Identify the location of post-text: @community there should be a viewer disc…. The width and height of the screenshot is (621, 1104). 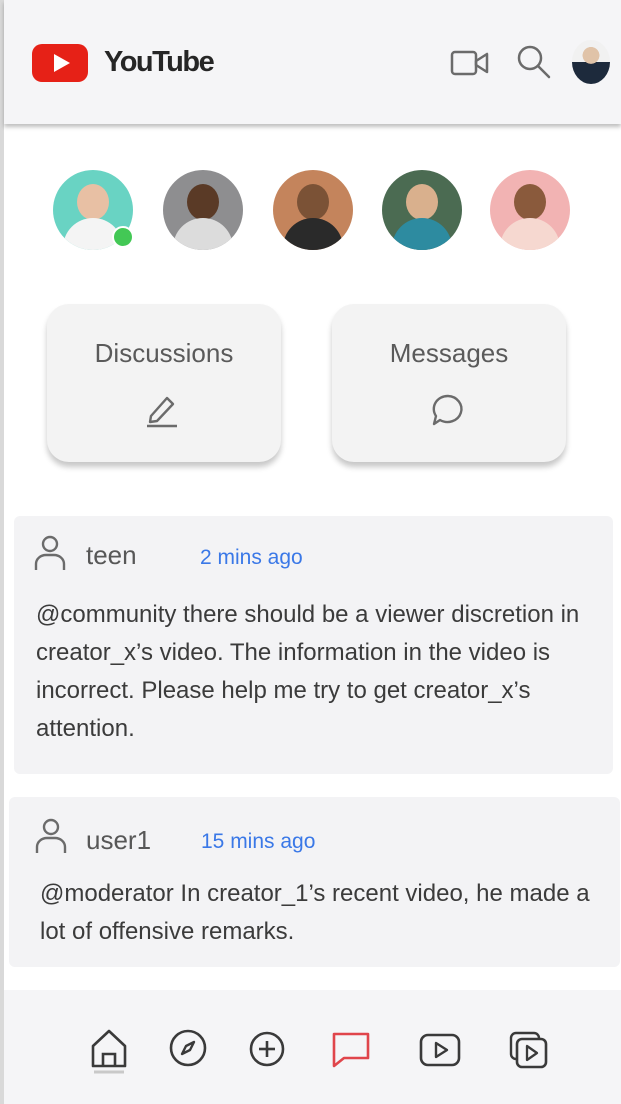
(308, 671).